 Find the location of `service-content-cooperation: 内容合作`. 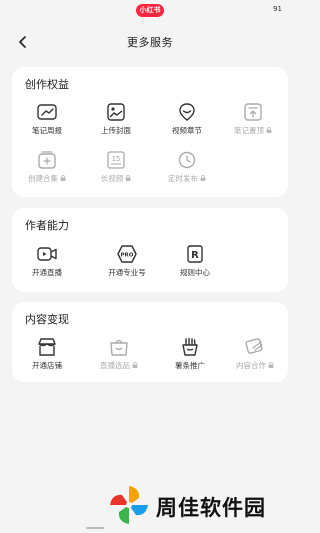

service-content-cooperation: 内容合作 is located at coordinates (255, 358).